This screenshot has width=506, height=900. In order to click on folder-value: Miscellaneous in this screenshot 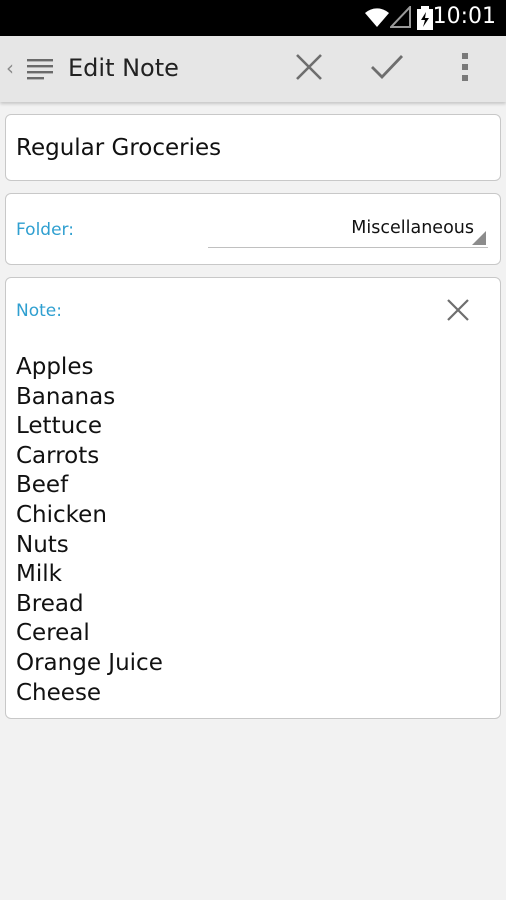, I will do `click(412, 228)`.